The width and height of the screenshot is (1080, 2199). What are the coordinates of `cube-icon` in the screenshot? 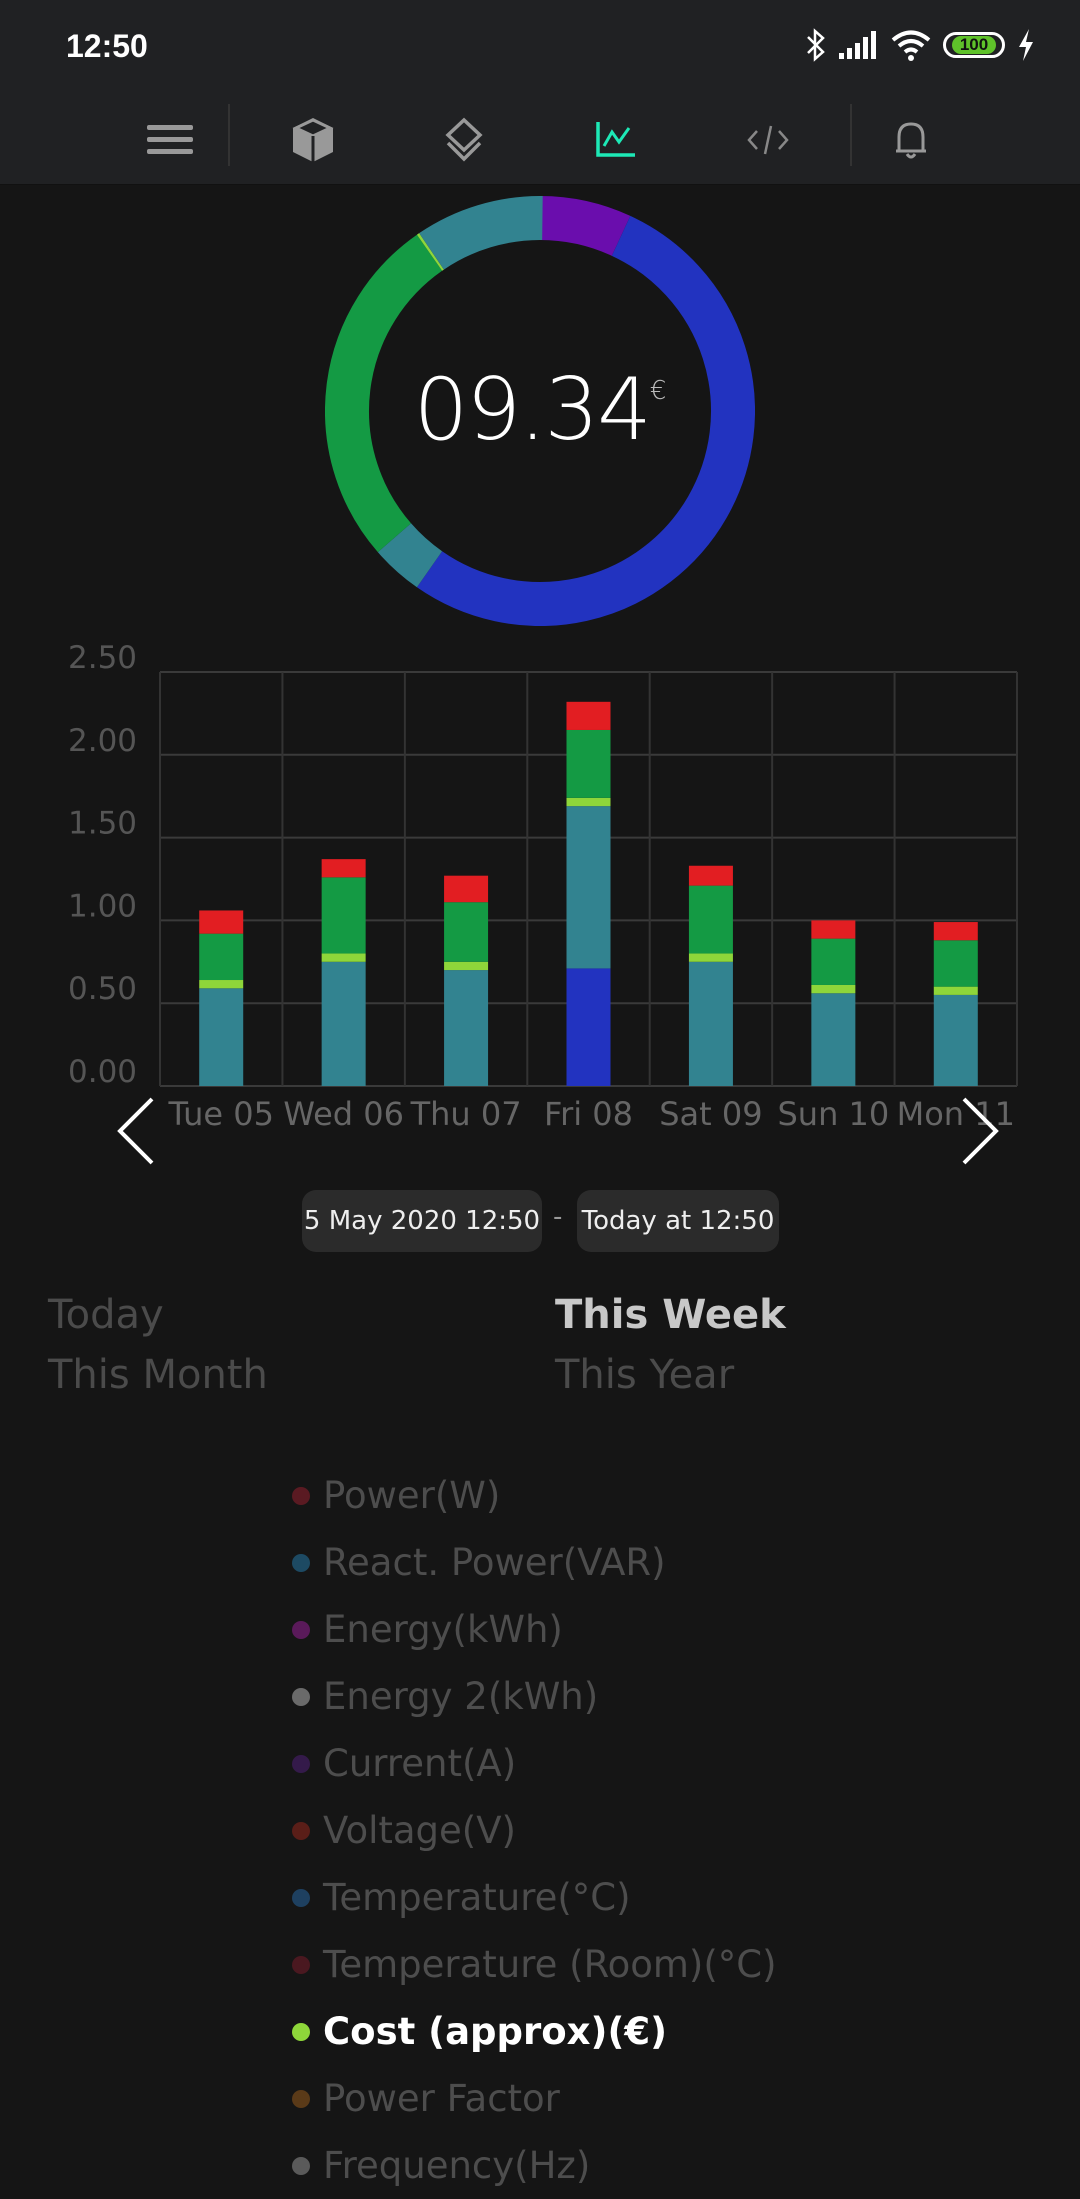 It's located at (313, 140).